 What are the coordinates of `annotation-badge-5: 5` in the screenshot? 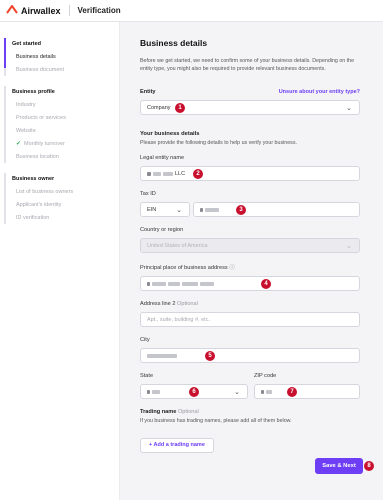 It's located at (210, 356).